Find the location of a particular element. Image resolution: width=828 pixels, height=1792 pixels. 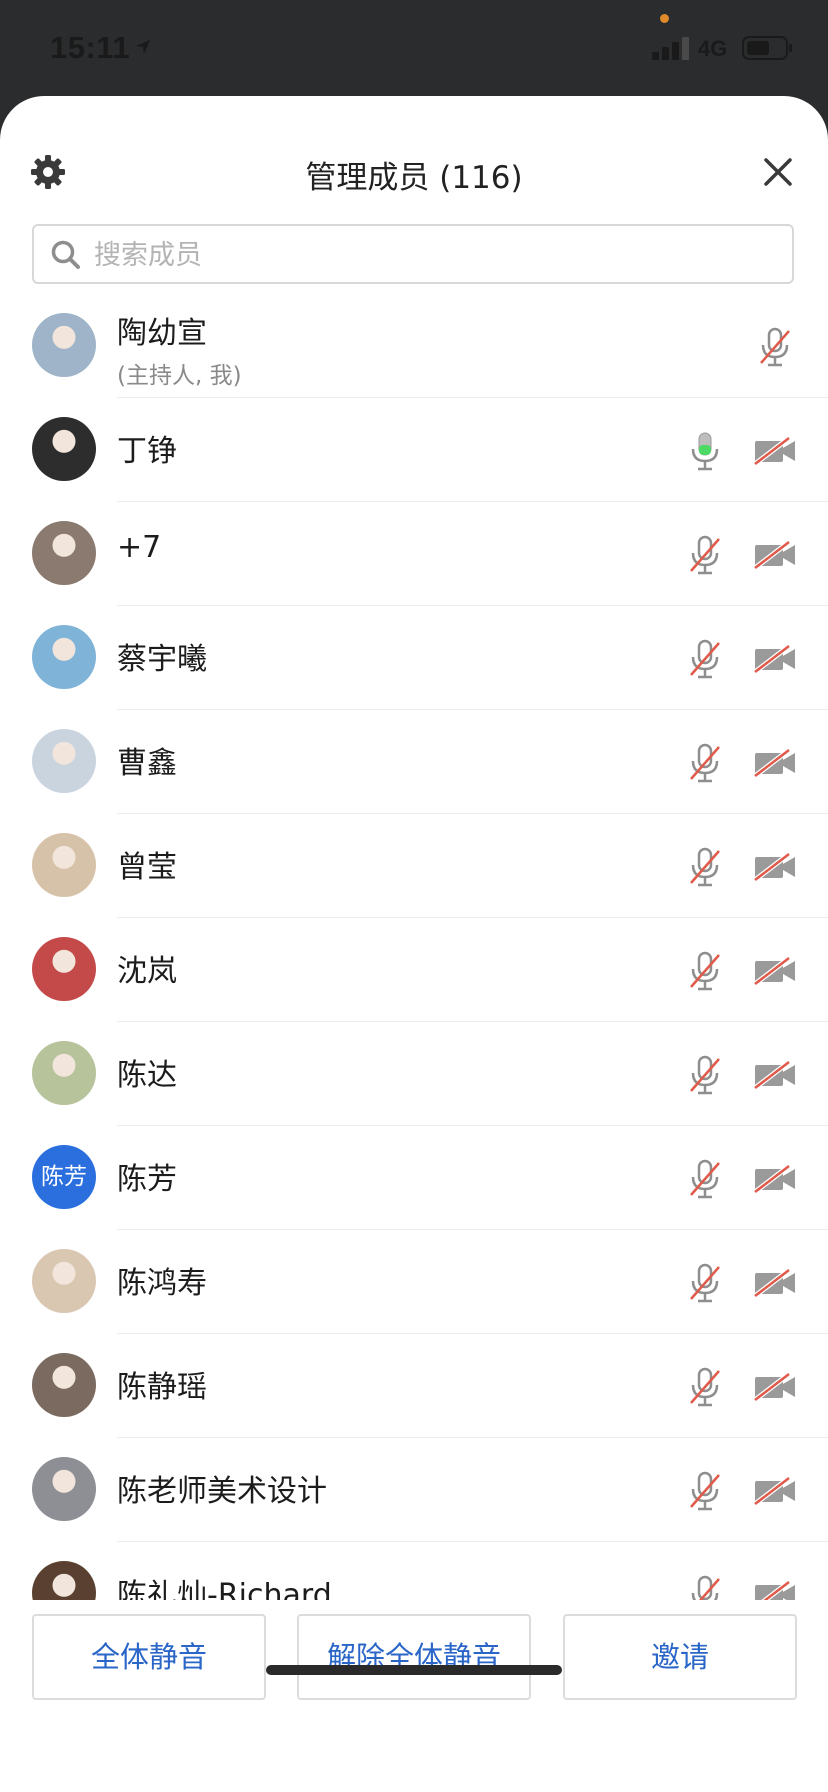

network-type: 4G is located at coordinates (713, 48).